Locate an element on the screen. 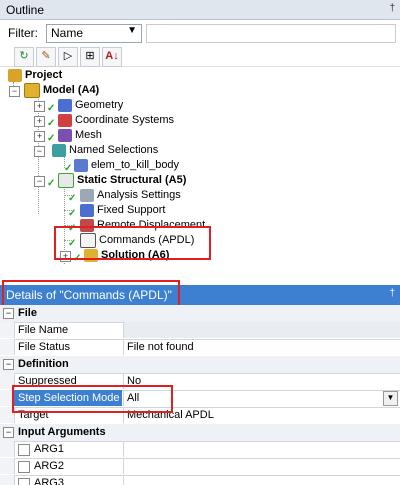 The height and width of the screenshot is (485, 400). tree-node-elem-to-kill-body: elem_to_kill_body is located at coordinates (126, 165).